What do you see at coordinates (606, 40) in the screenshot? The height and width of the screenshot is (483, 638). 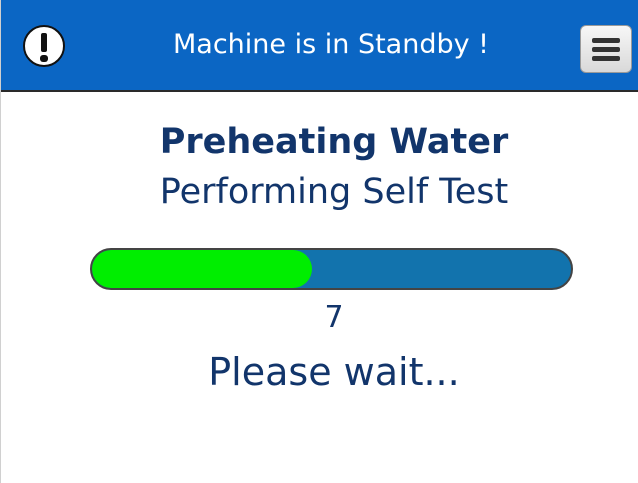 I see `hamburger-menu-icon` at bounding box center [606, 40].